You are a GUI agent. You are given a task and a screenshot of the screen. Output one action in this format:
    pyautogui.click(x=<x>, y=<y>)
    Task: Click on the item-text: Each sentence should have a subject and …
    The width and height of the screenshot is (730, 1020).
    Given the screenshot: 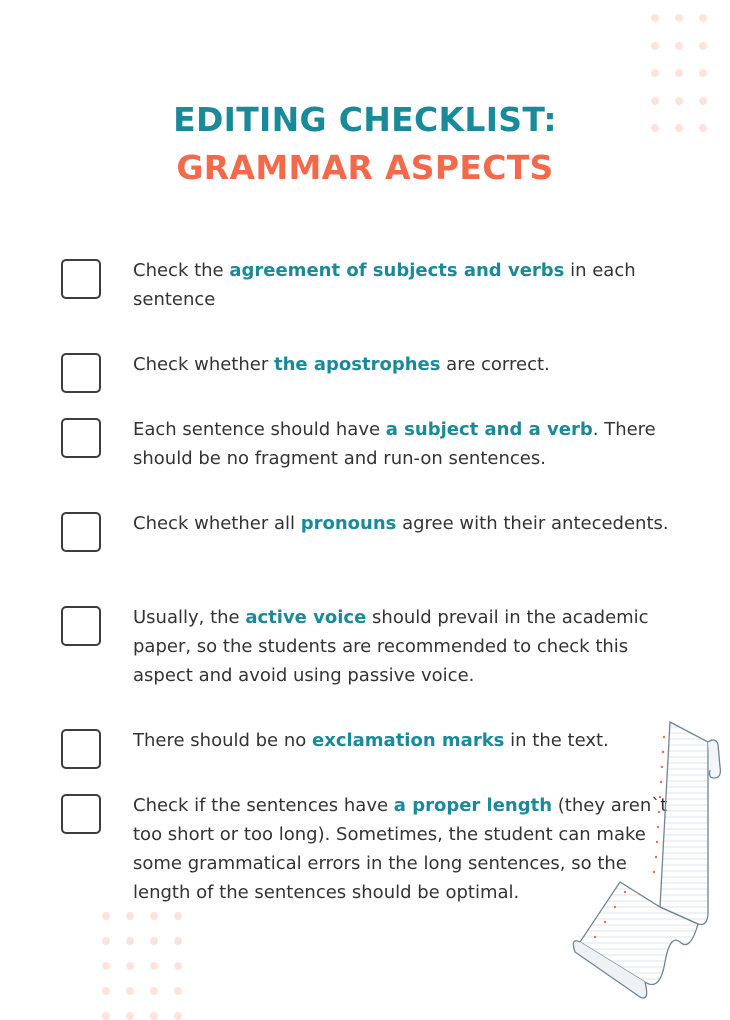 What is the action you would take?
    pyautogui.click(x=394, y=444)
    